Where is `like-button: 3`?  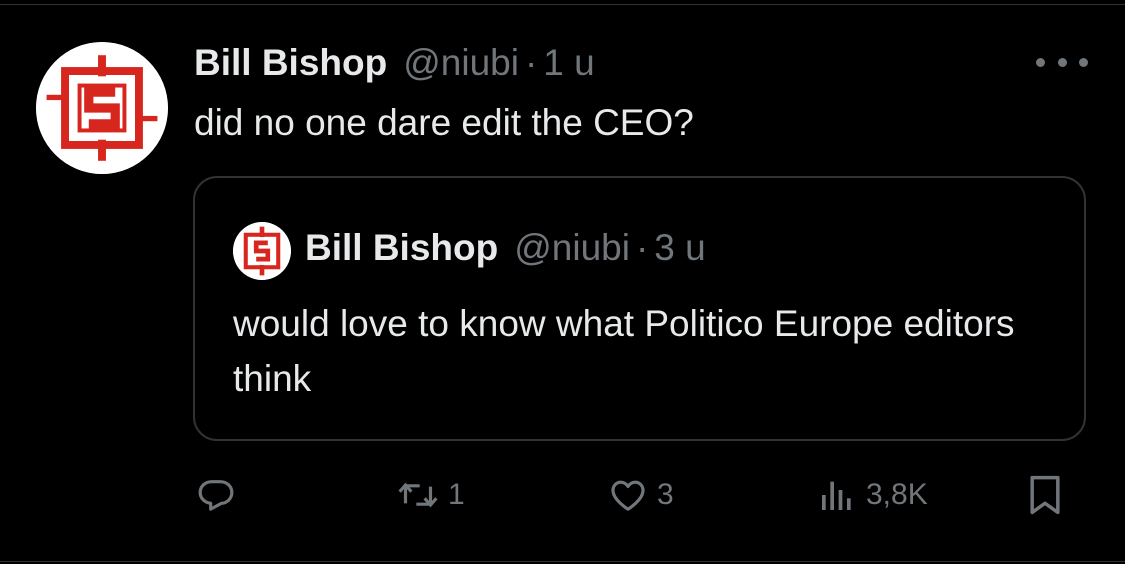
like-button: 3 is located at coordinates (640, 495).